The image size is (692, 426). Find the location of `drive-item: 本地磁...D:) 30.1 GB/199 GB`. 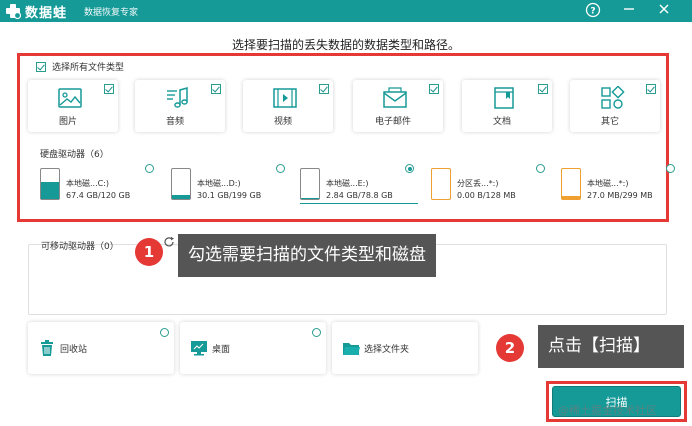

drive-item: 本地磁...D:) 30.1 GB/199 GB is located at coordinates (230, 184).